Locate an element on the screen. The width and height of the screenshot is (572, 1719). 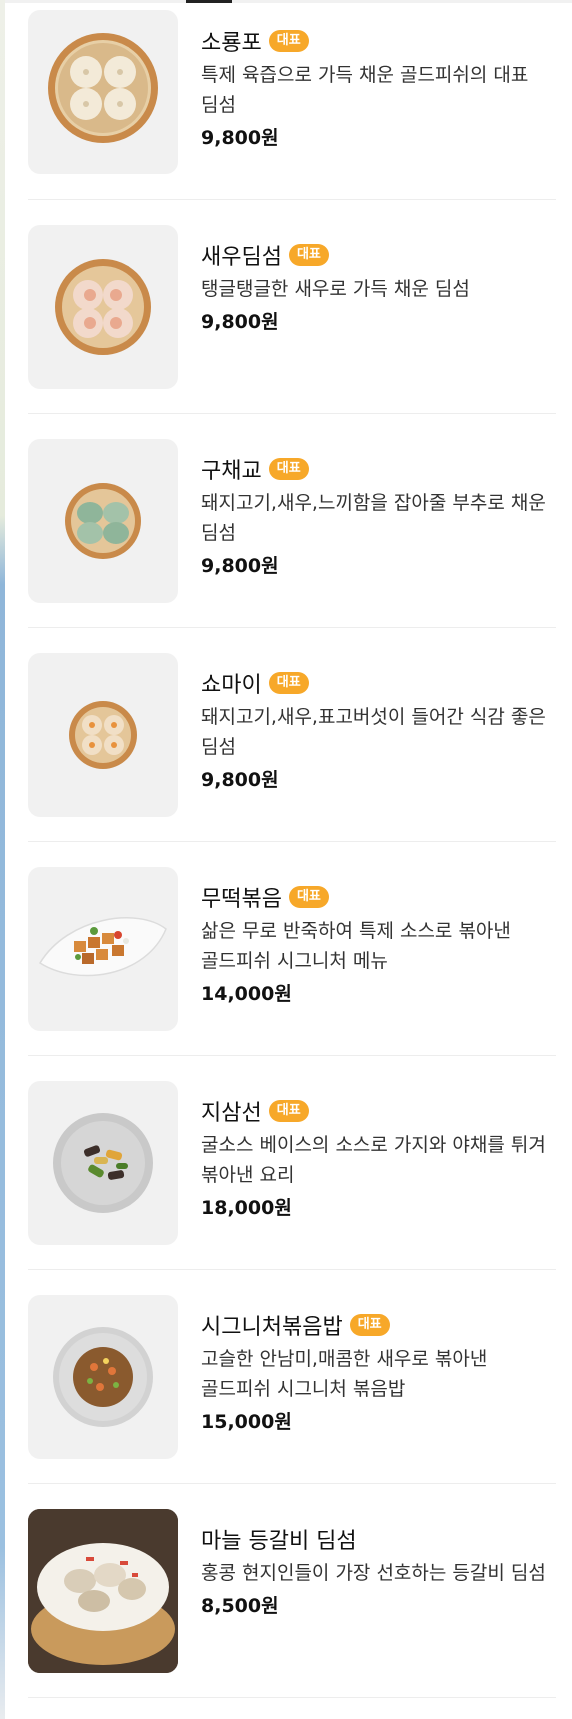
menu-item-description: 돼지고기,새우,표고버섯이 들어간 식감 좋은 딤섬 is located at coordinates (373, 732).